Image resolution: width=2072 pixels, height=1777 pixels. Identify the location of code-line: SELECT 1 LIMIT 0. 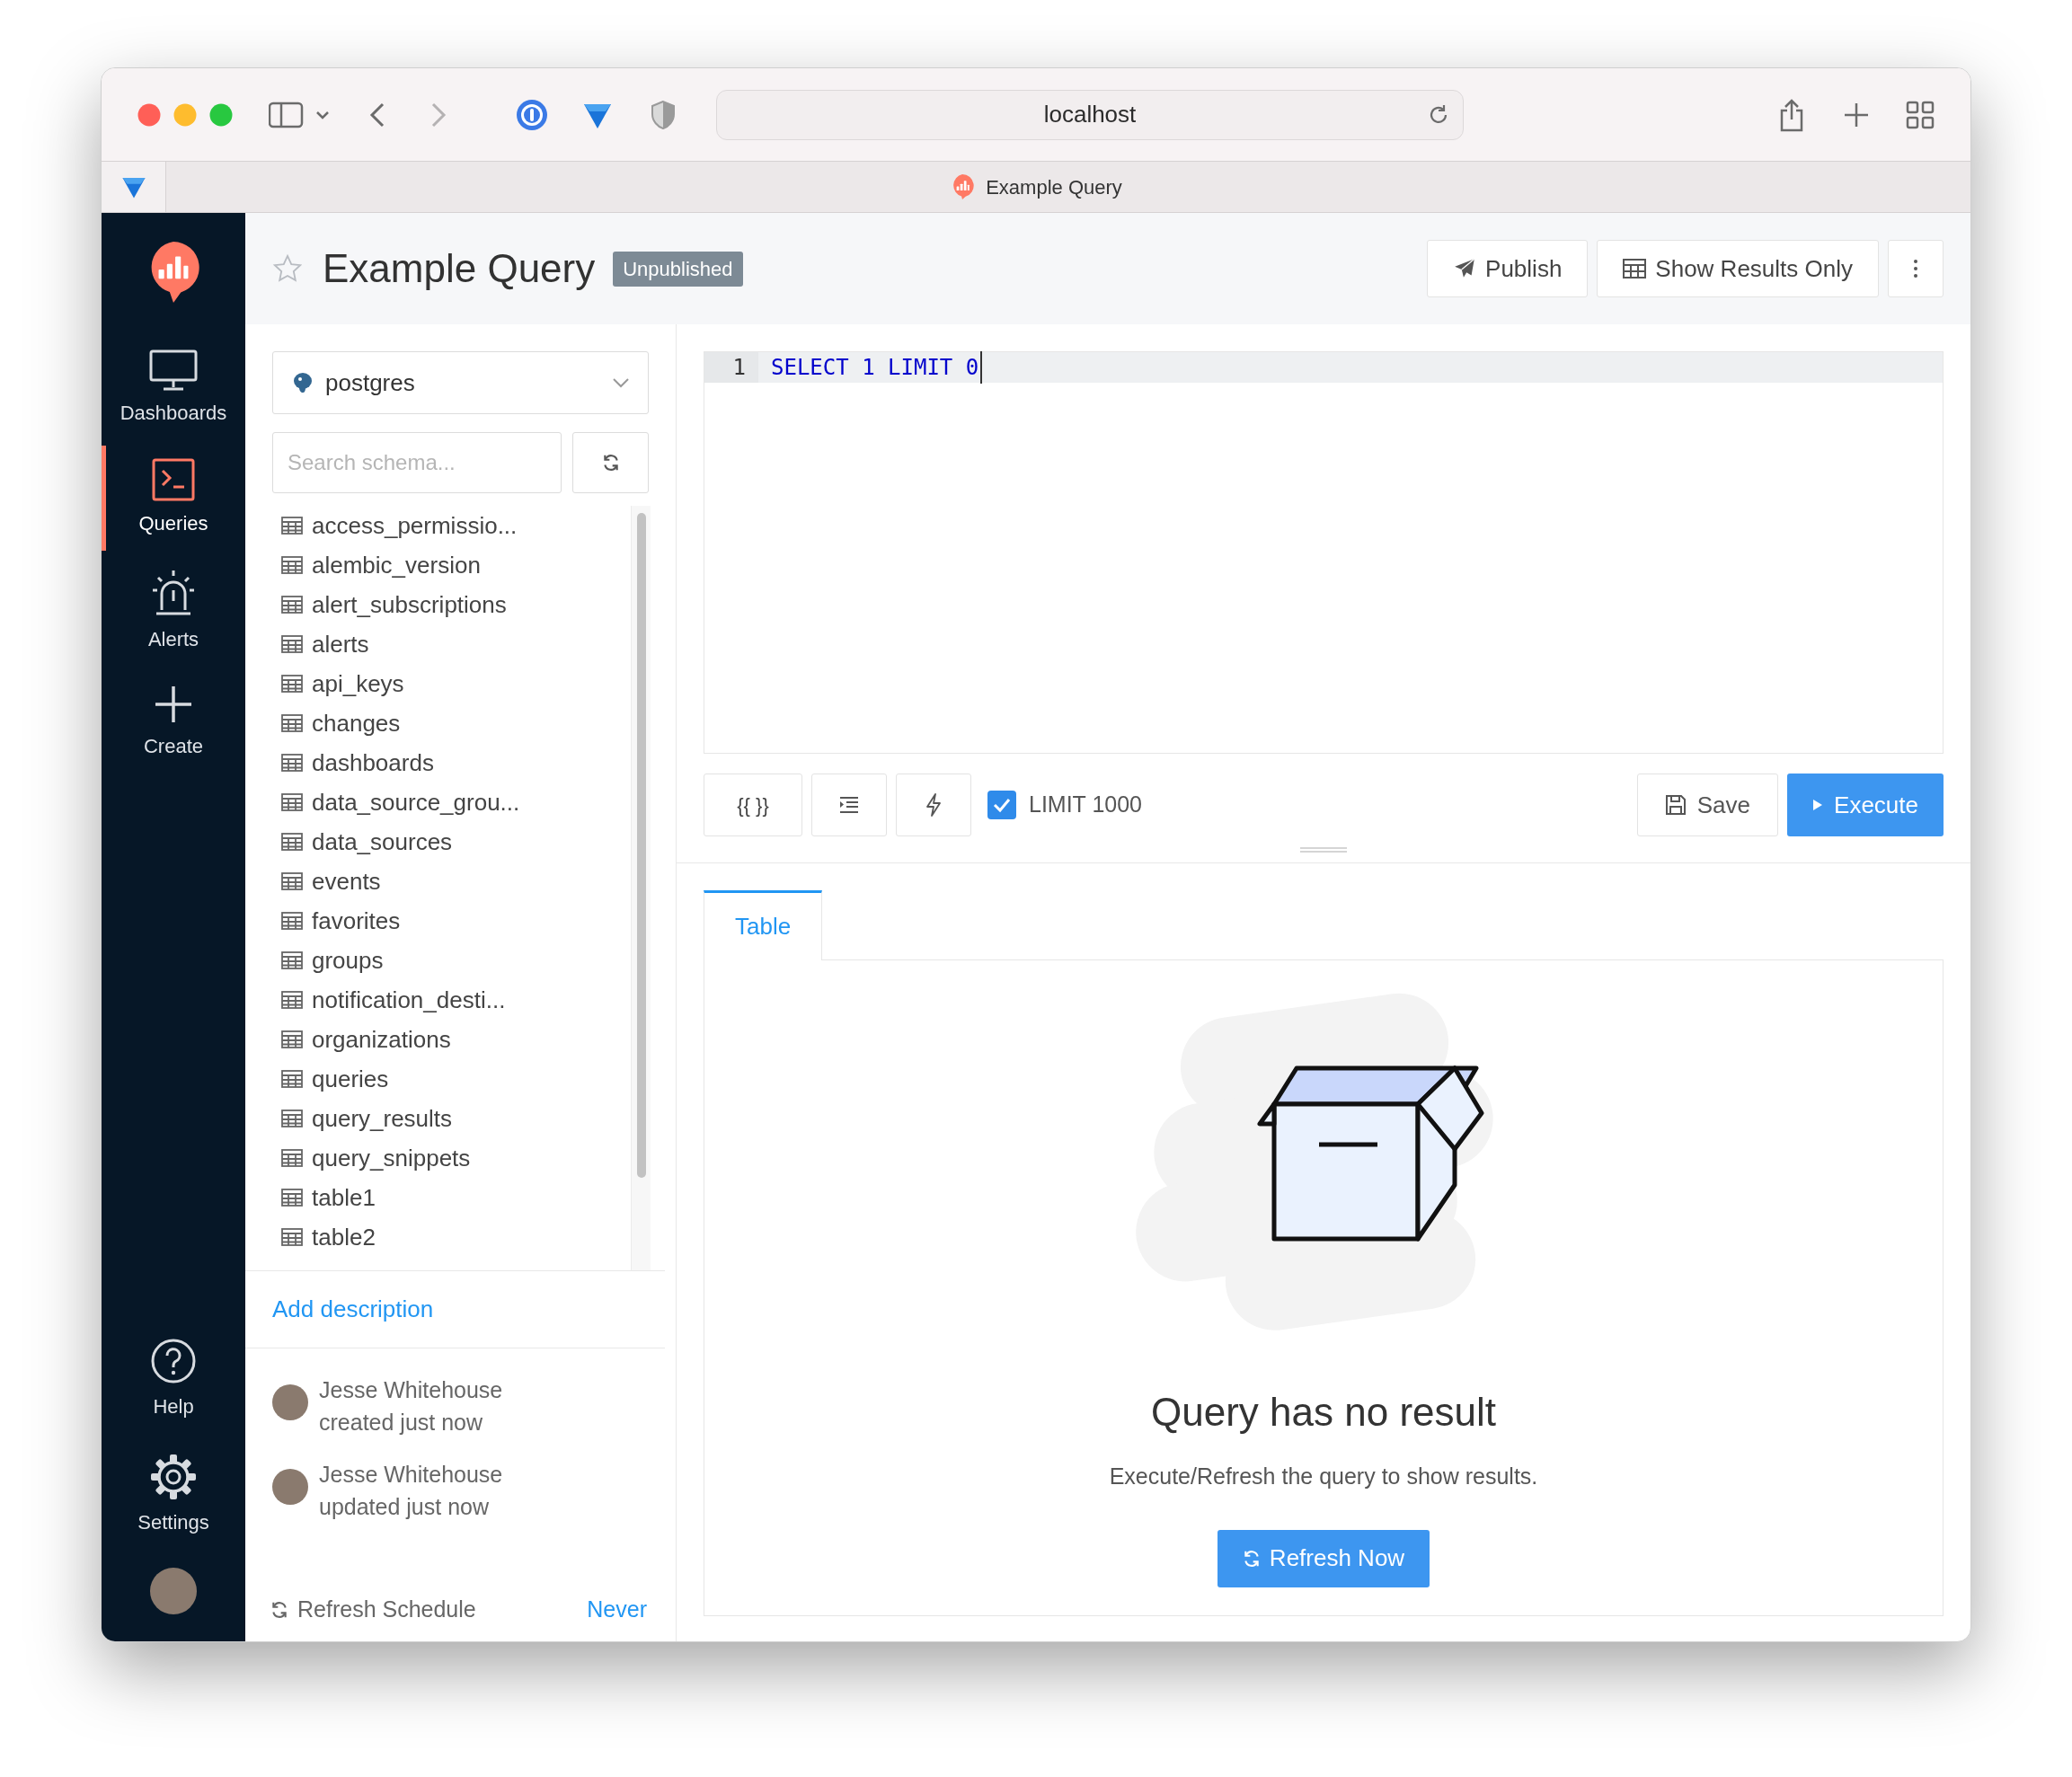
(870, 368).